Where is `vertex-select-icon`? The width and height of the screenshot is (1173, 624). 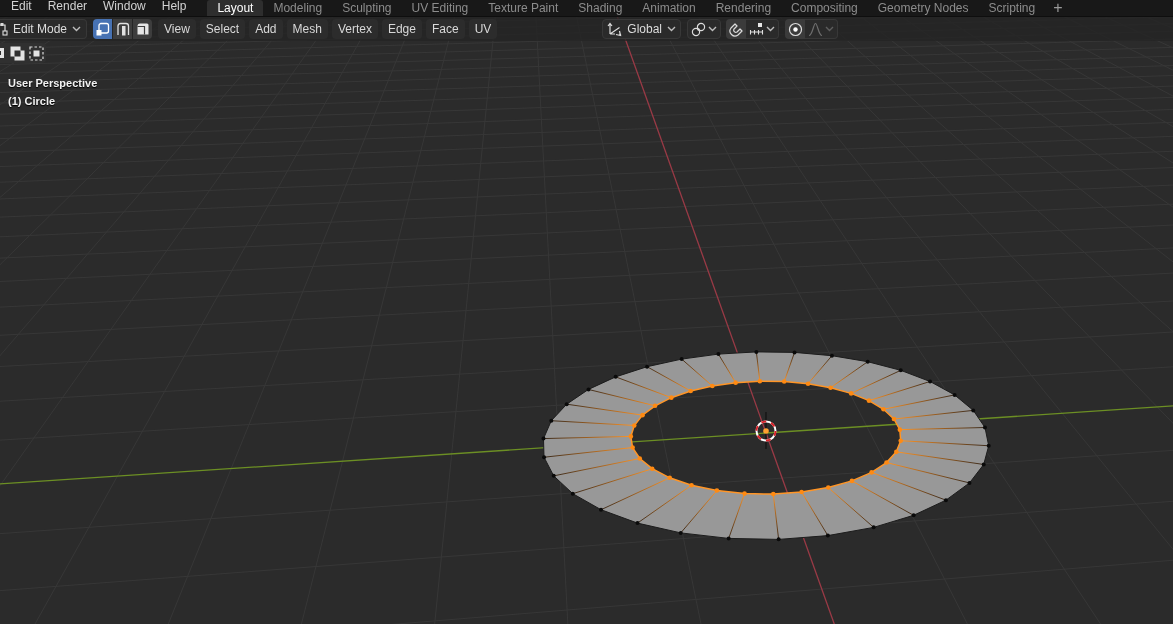 vertex-select-icon is located at coordinates (102, 29).